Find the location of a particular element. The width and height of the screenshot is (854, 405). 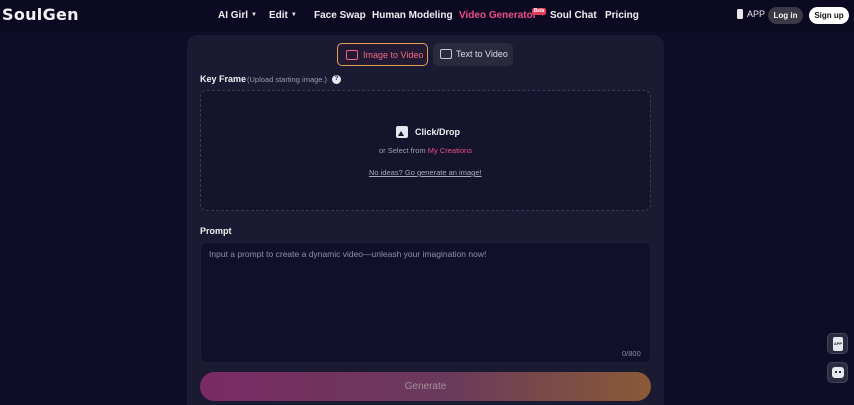

nav-soul-chat: Soul Chat is located at coordinates (573, 15).